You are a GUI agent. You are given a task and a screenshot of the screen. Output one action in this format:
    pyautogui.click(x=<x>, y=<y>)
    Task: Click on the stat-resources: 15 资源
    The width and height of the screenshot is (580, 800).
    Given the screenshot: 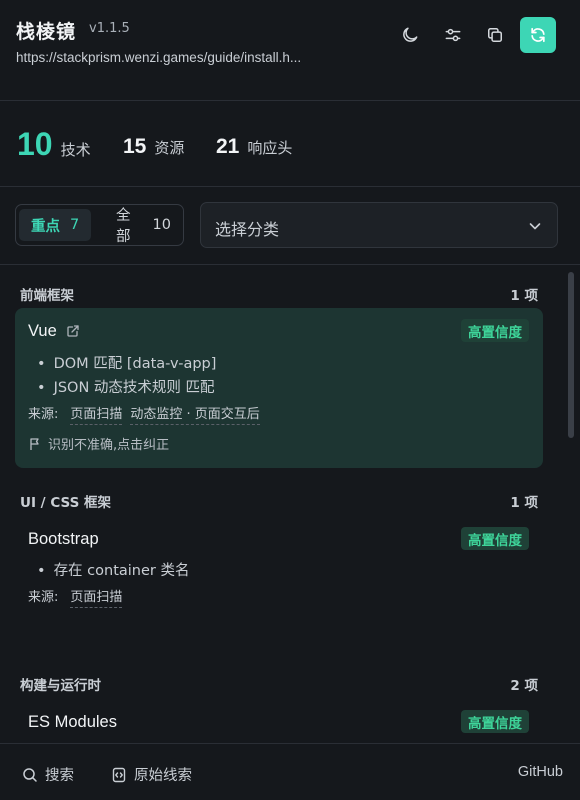 What is the action you would take?
    pyautogui.click(x=153, y=147)
    